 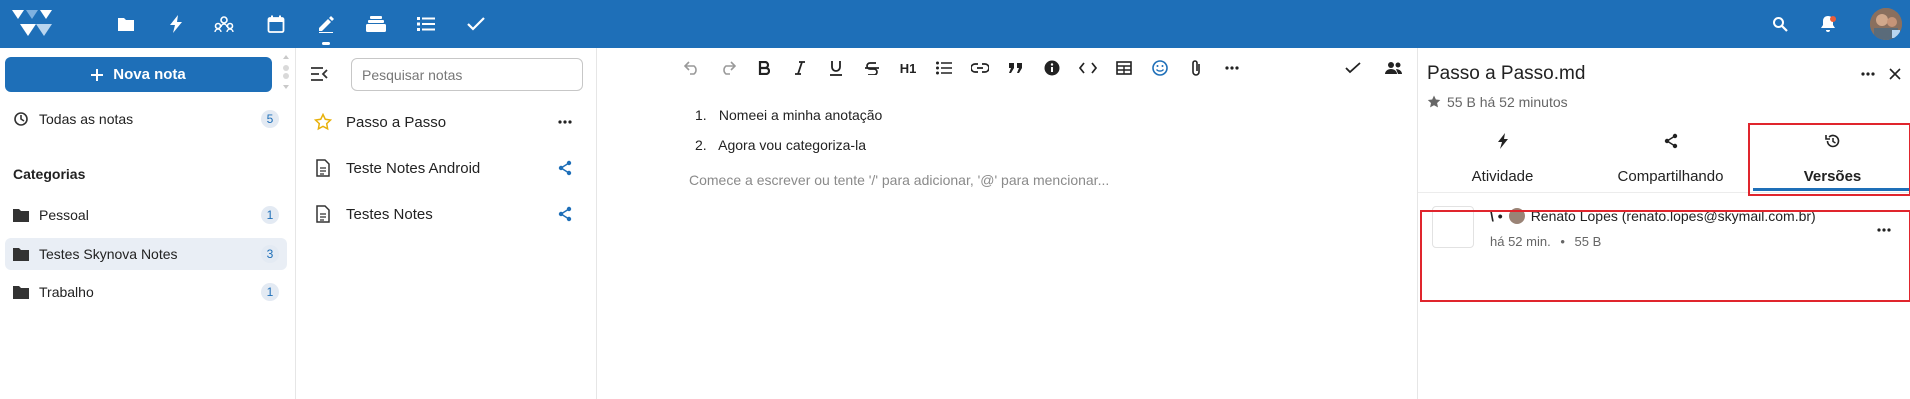 What do you see at coordinates (146, 119) in the screenshot?
I see `nav-item-all-notes: Todas as notas 5` at bounding box center [146, 119].